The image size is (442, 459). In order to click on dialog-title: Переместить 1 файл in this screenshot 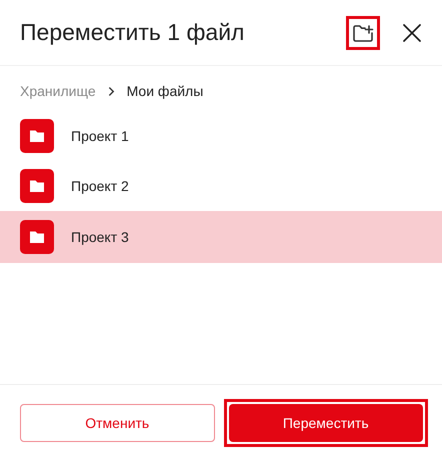, I will do `click(133, 32)`.